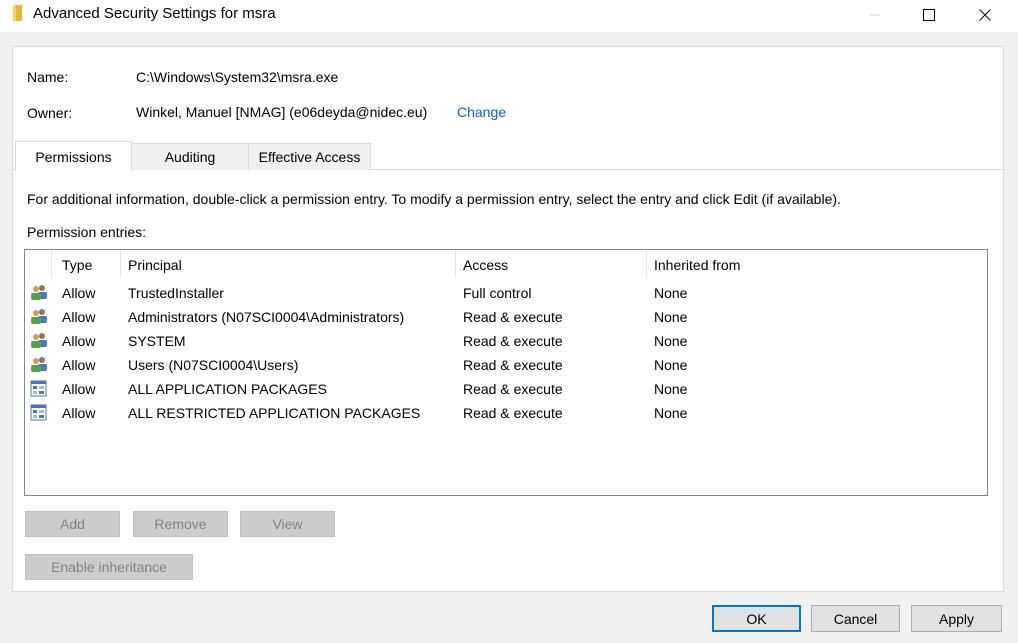 This screenshot has width=1018, height=643. I want to click on row-principal: Users (N07SCI0004\Users), so click(213, 365).